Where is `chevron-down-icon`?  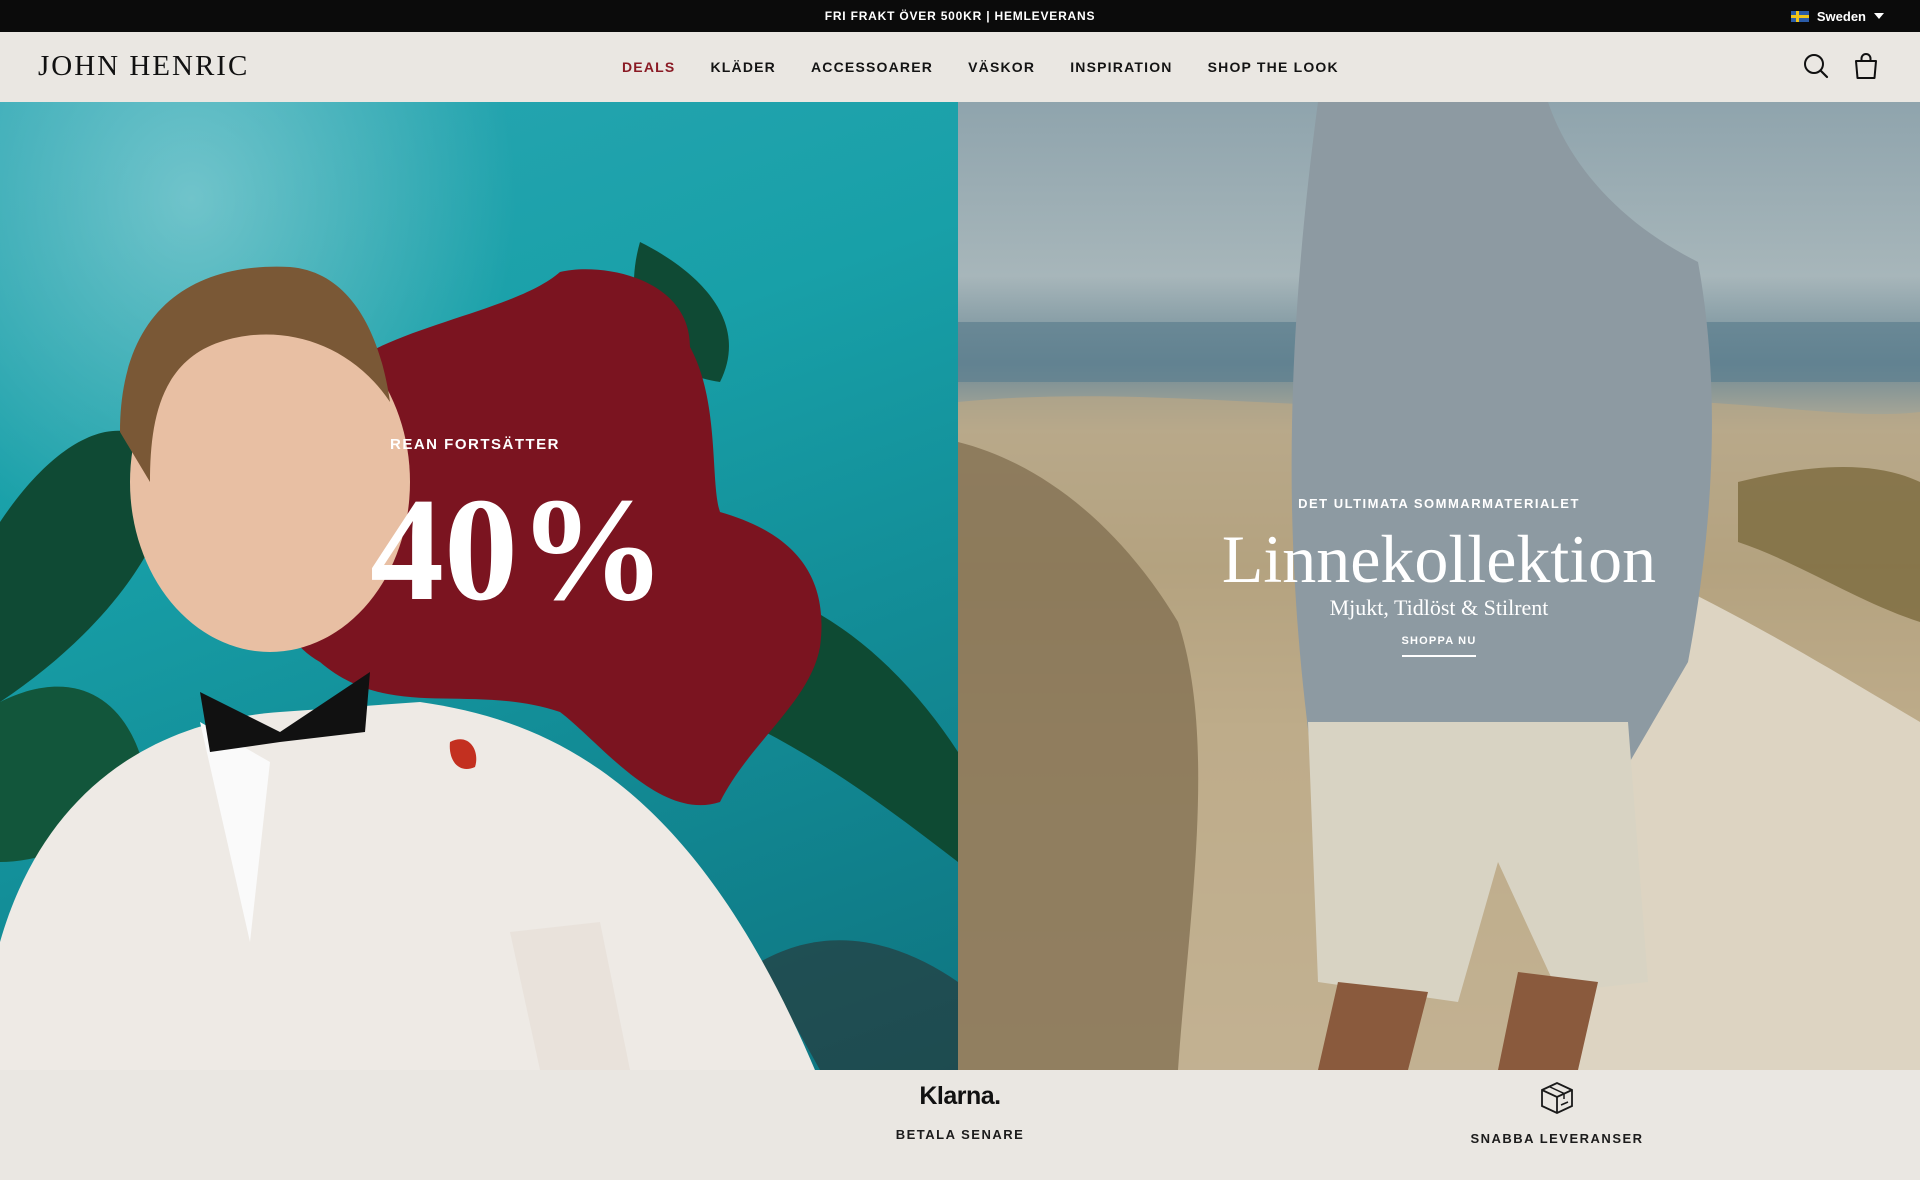 chevron-down-icon is located at coordinates (1879, 16).